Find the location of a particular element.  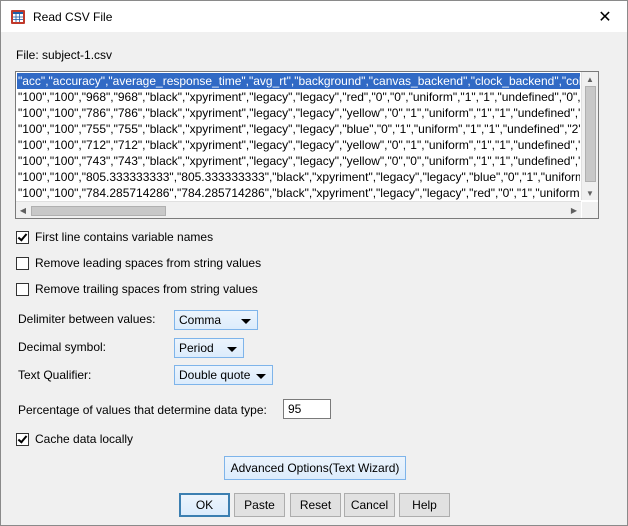

remove-leading-checkbox is located at coordinates (22, 263).